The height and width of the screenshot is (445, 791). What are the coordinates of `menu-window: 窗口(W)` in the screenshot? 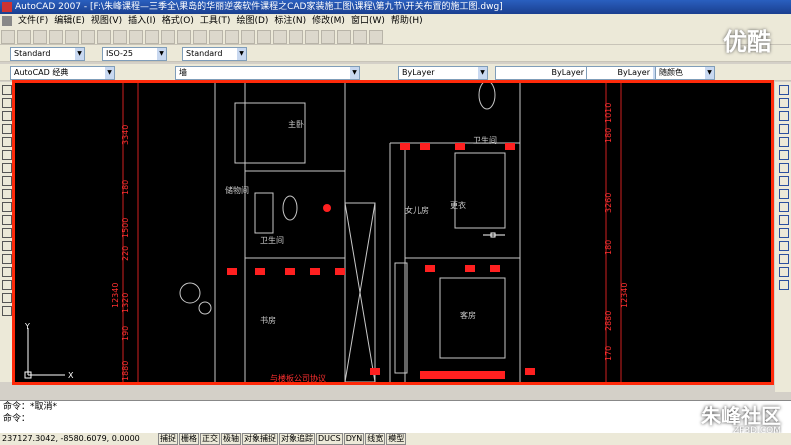 It's located at (368, 21).